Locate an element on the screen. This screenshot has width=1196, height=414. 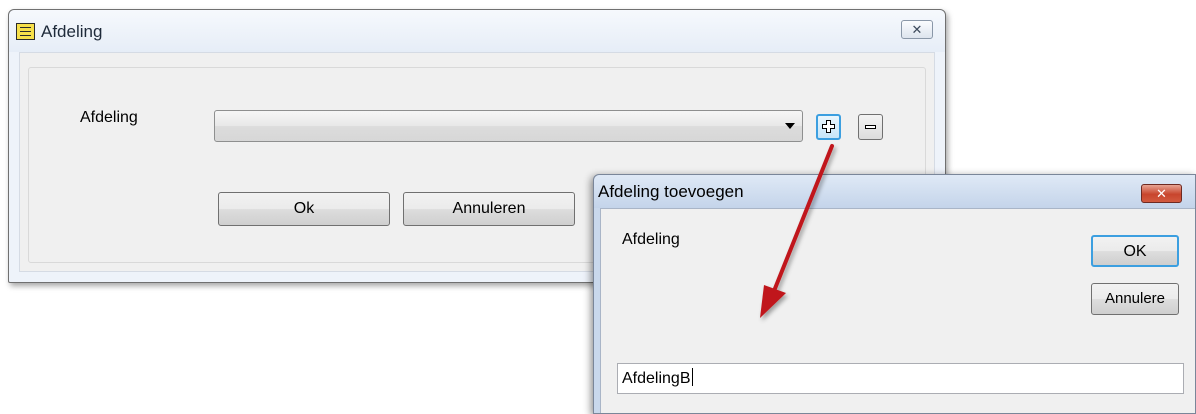
add-dialog-titlebar: Afdeling toevoegen ✕ is located at coordinates (894, 191).